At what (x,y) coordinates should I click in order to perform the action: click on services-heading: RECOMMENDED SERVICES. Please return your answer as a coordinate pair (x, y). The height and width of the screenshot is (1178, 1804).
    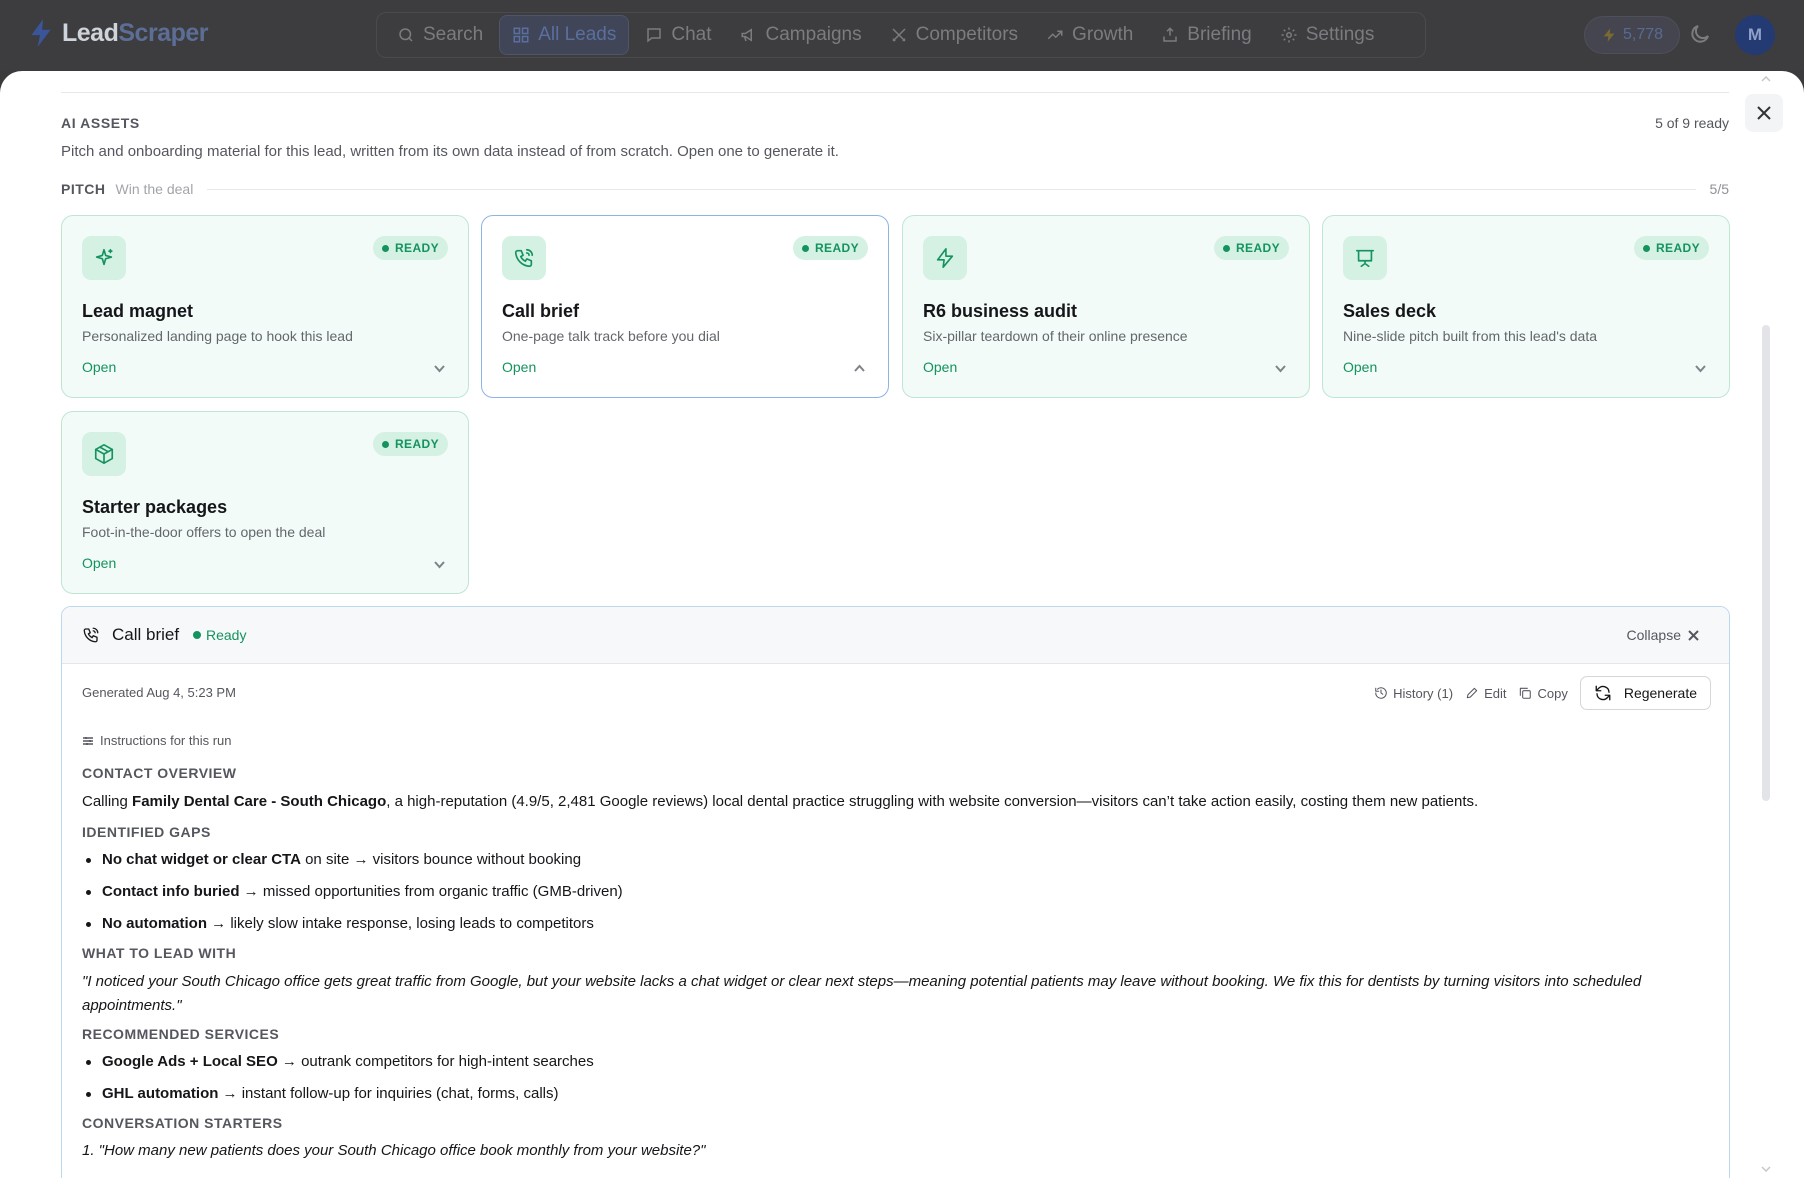
    Looking at the image, I should click on (181, 1034).